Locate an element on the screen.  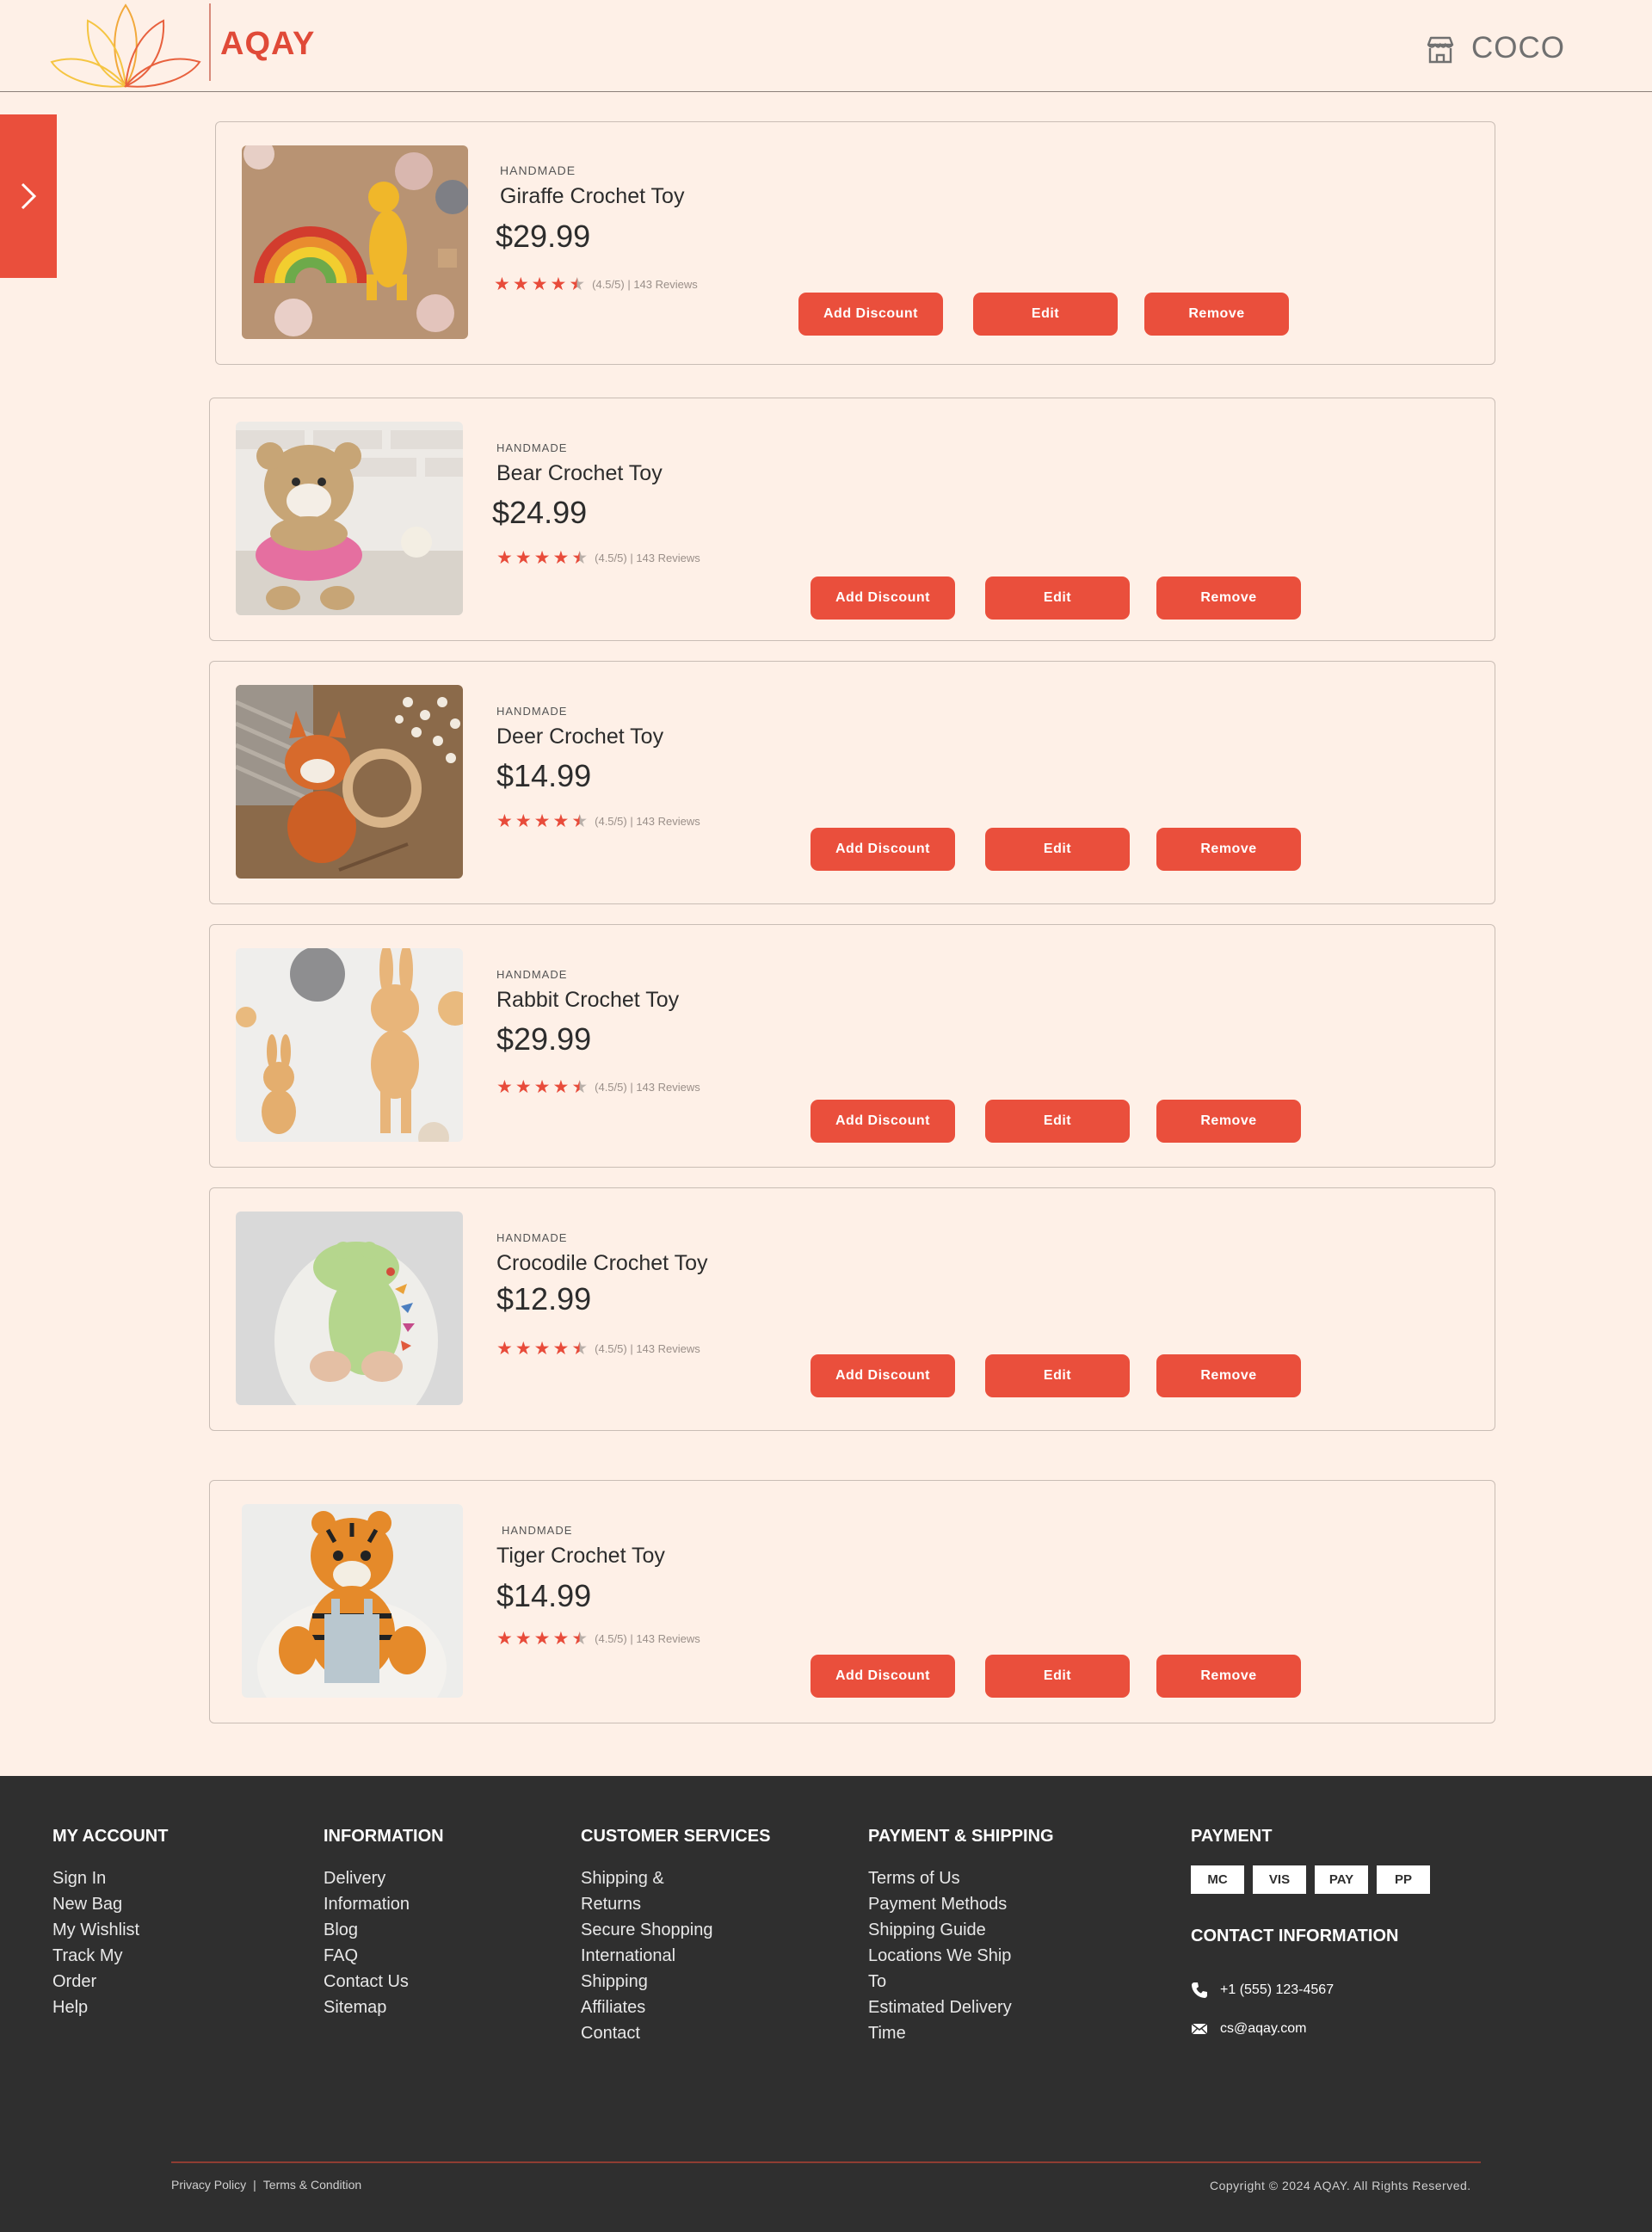
product-price: $29.99 is located at coordinates (544, 1039).